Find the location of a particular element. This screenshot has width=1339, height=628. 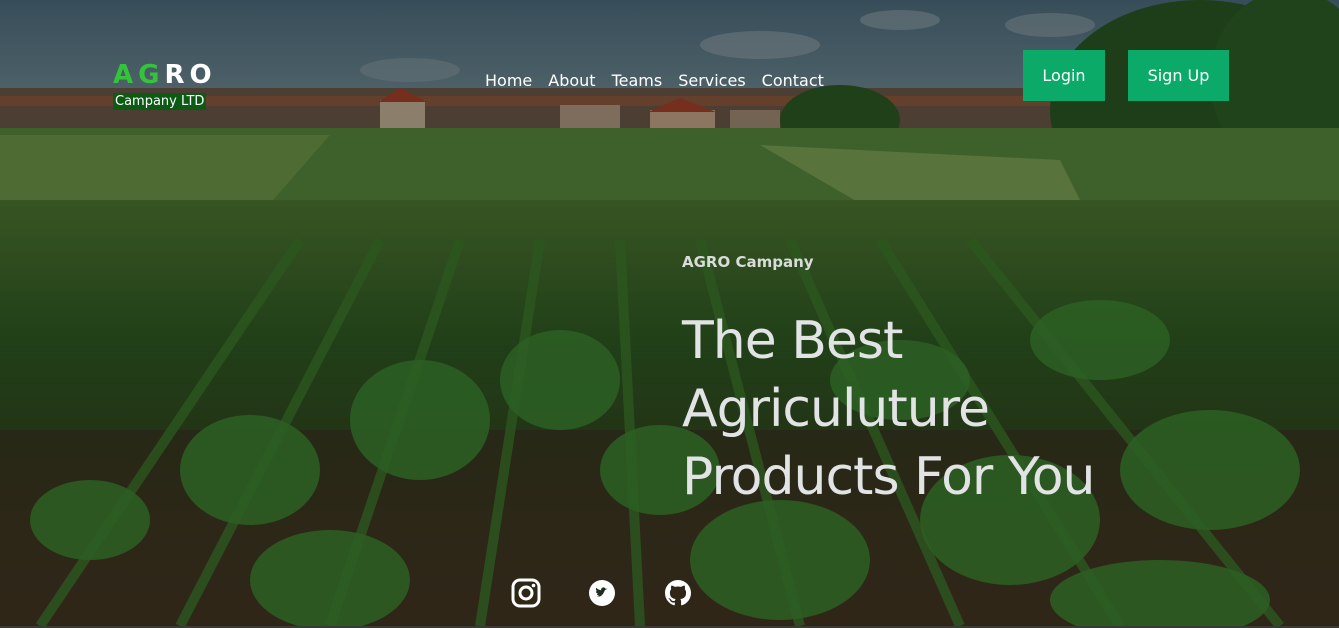

nav-link-teams: Teams is located at coordinates (637, 81).